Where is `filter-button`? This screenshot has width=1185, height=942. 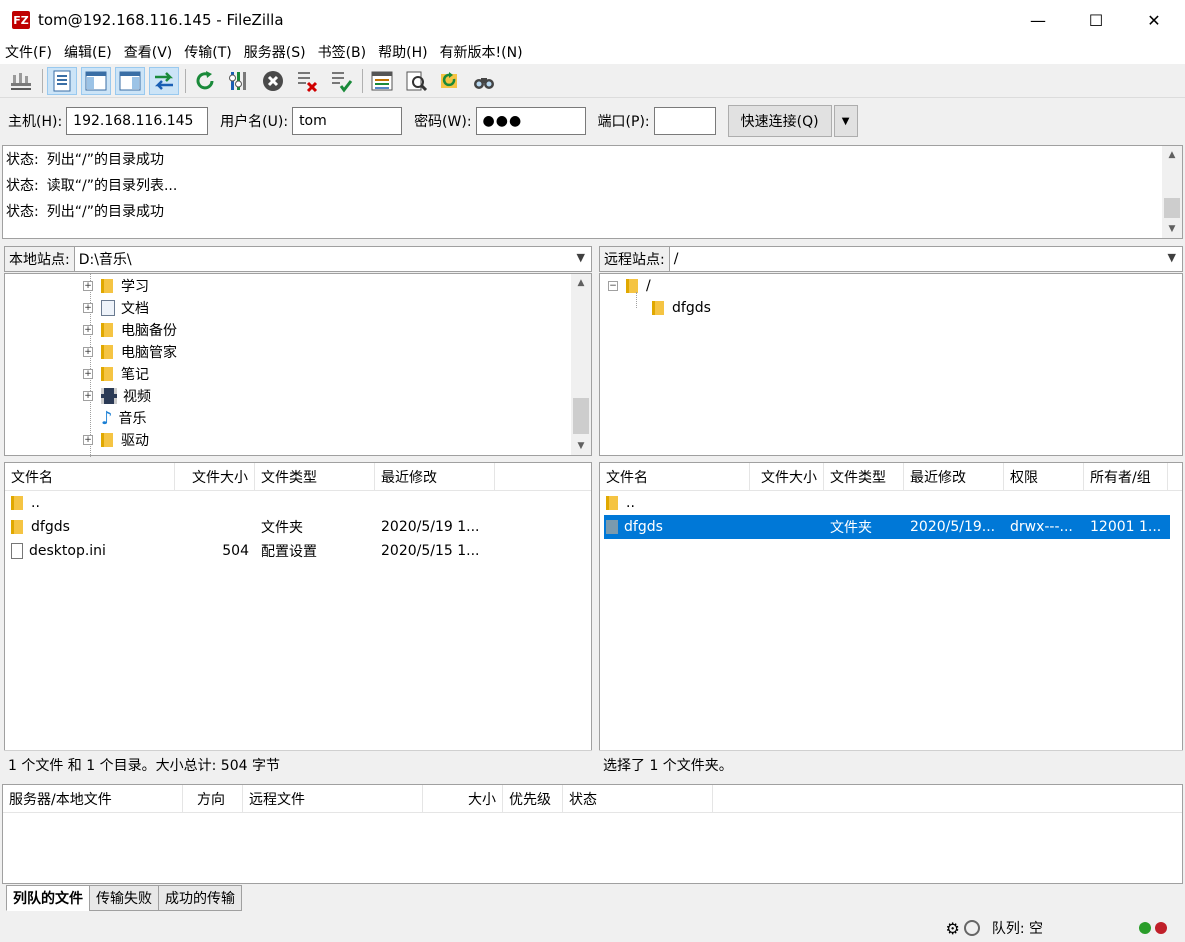
filter-button is located at coordinates (382, 81).